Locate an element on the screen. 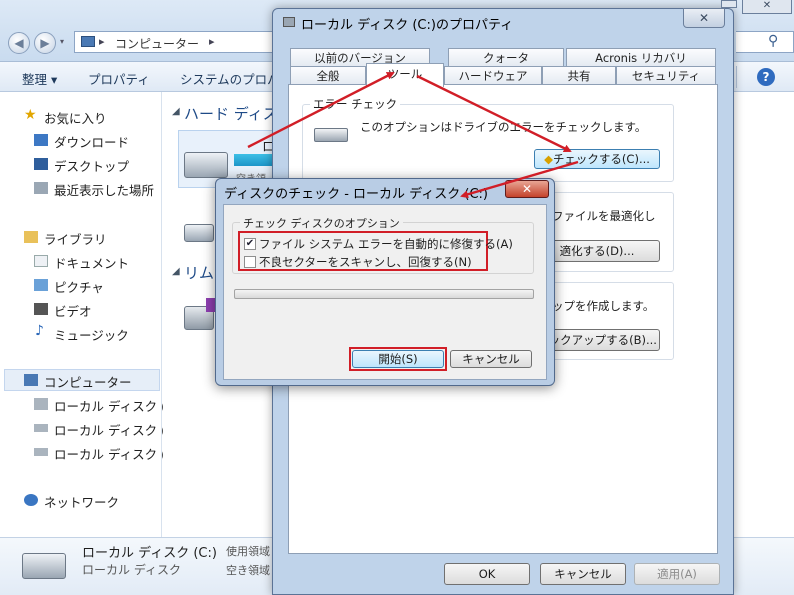 The image size is (794, 595). sidebar-item-desktop: デスクトップ is located at coordinates (91, 165).